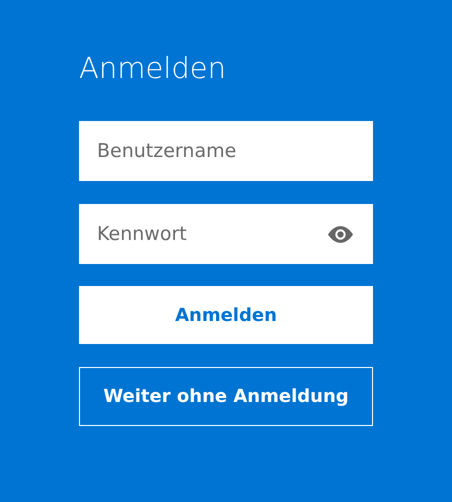 This screenshot has height=502, width=452. Describe the element at coordinates (226, 315) in the screenshot. I see `login-button: Anmelden` at that location.